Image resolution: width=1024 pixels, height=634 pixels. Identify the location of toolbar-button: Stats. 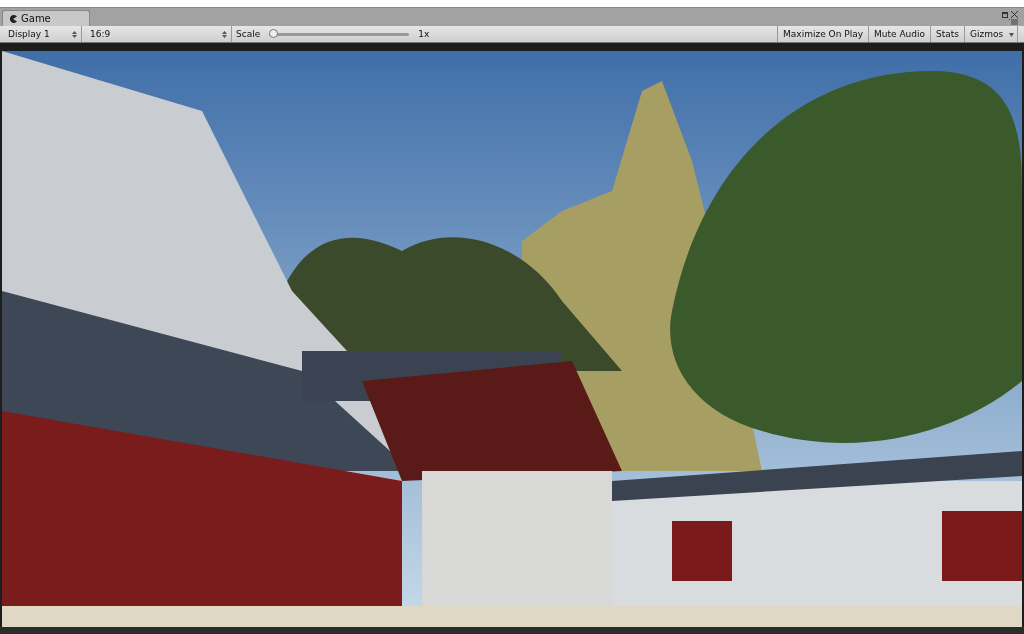
(947, 34).